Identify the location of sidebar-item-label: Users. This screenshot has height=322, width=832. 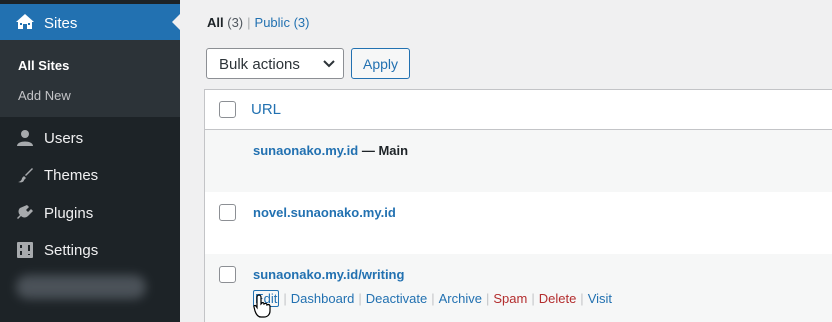
(64, 138).